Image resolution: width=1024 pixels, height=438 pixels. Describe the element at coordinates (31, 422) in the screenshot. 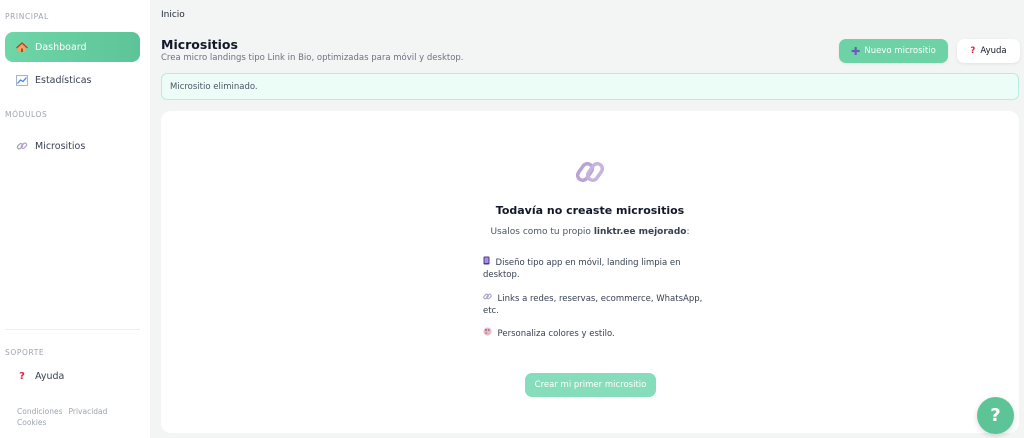

I see `link-cookies: Cookies` at that location.